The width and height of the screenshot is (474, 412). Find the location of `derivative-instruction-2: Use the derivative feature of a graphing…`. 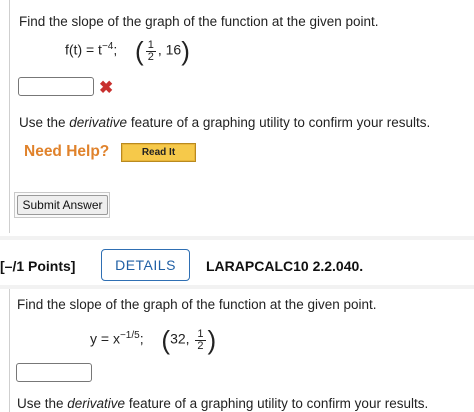

derivative-instruction-2: Use the derivative feature of a graphing… is located at coordinates (222, 403).